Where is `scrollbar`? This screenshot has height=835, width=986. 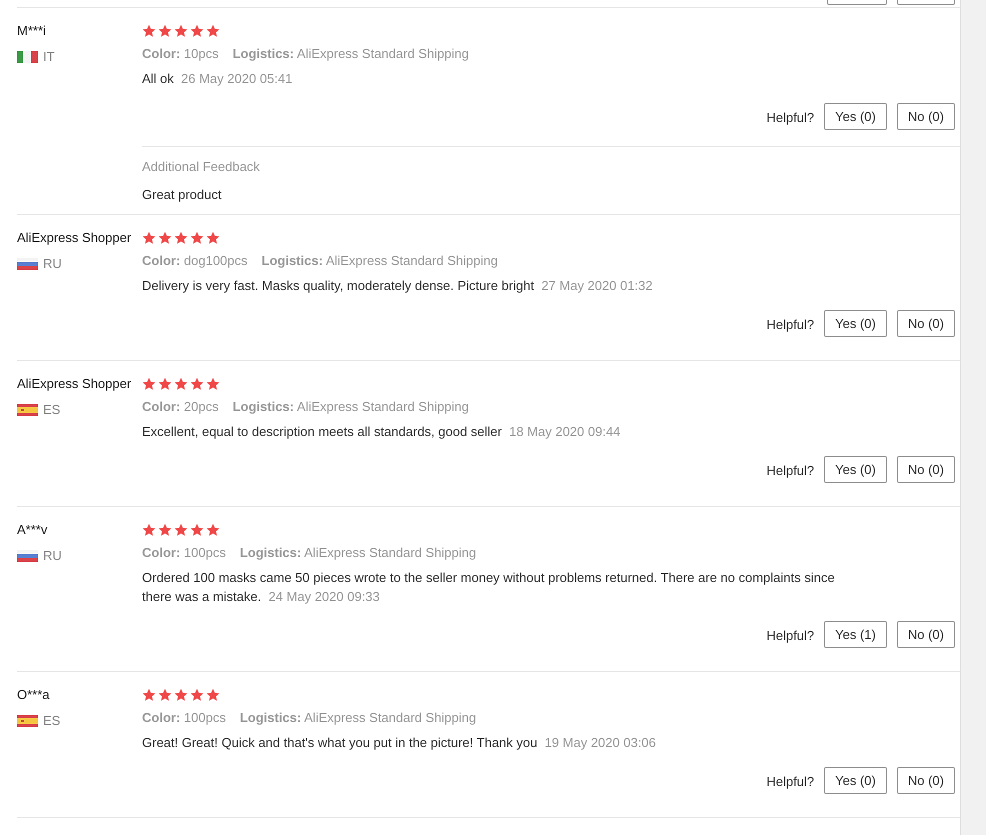 scrollbar is located at coordinates (973, 417).